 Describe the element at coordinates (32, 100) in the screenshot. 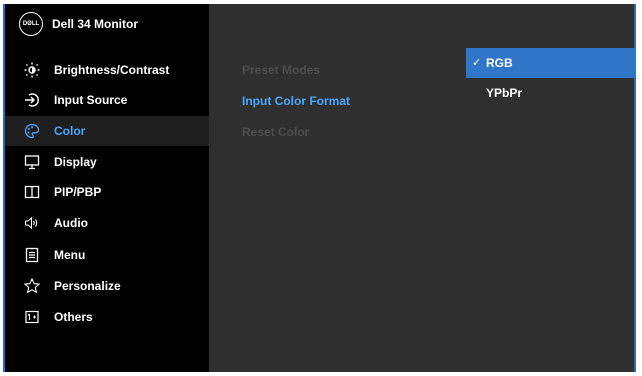

I see `input-source-icon` at that location.